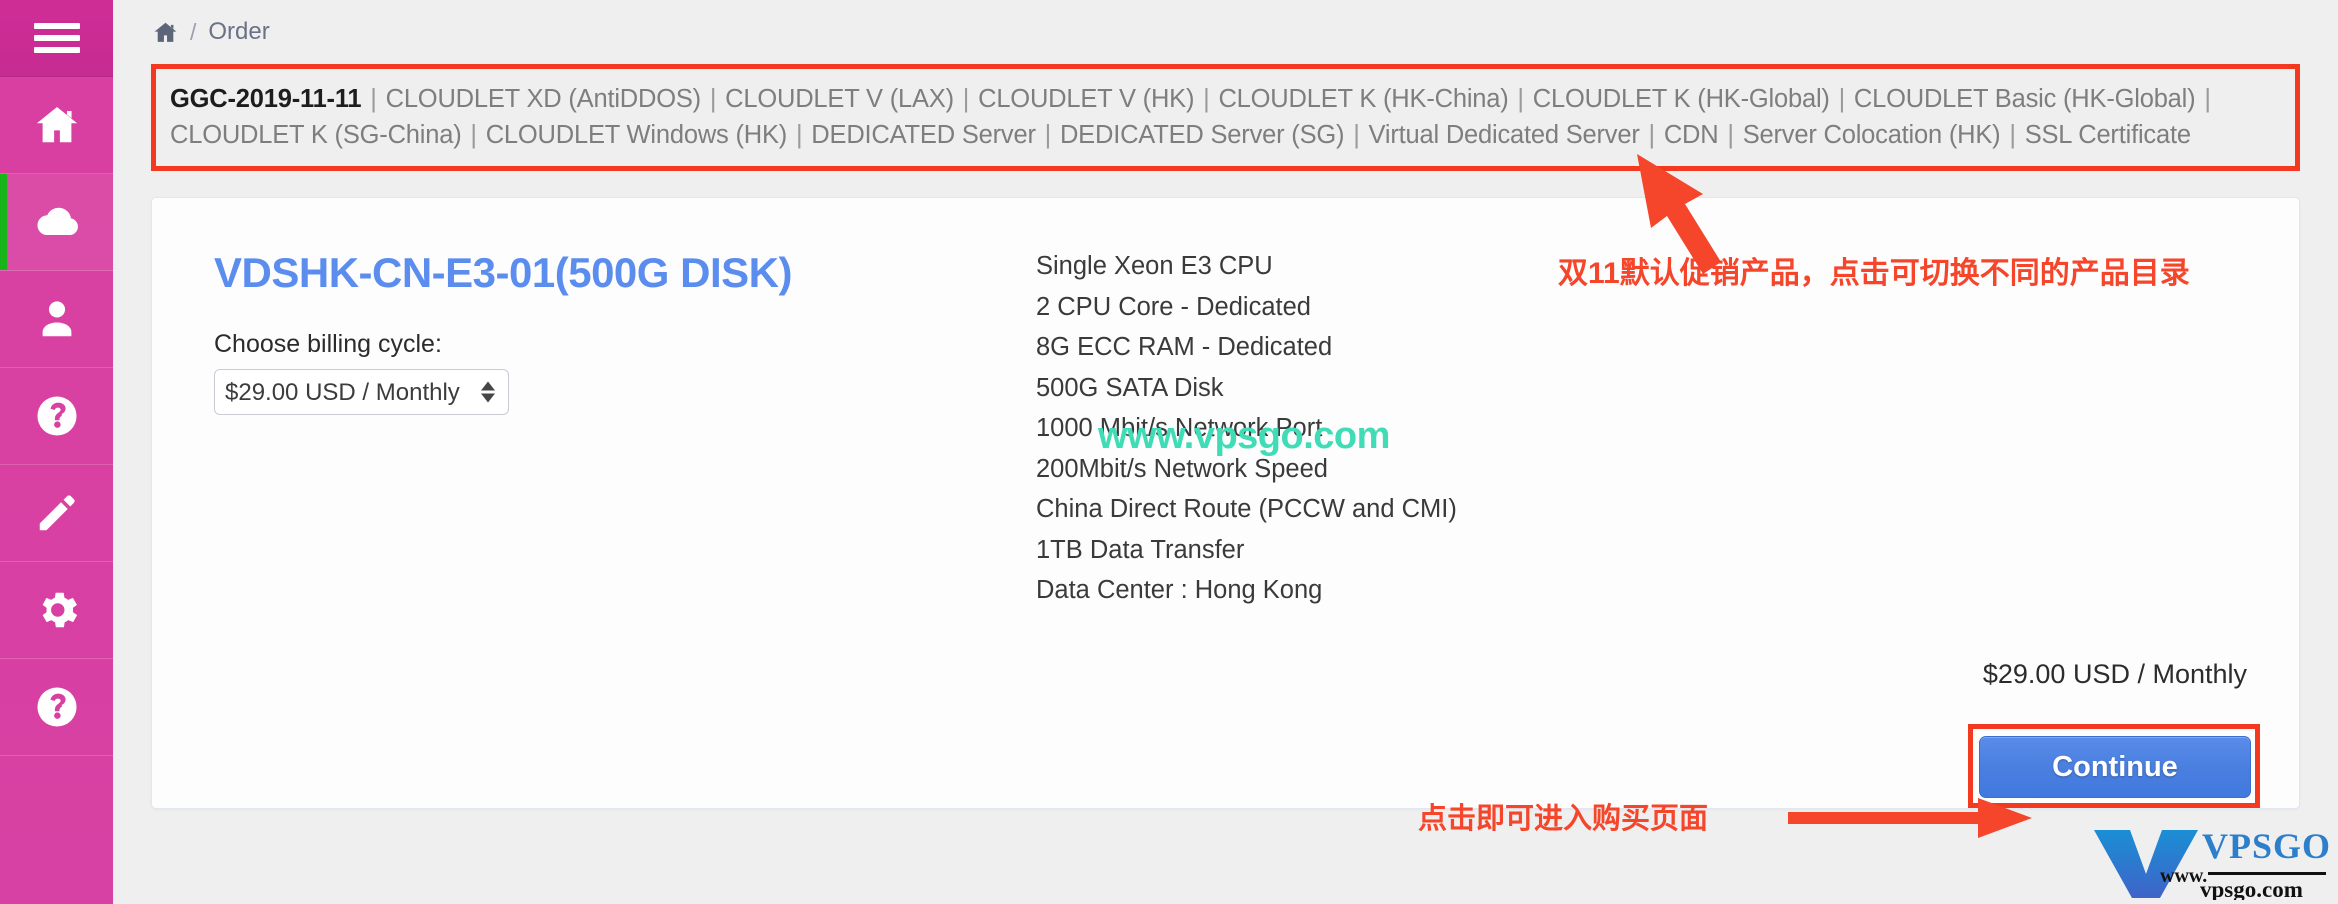 The height and width of the screenshot is (904, 2338). I want to click on cloud-icon, so click(57, 222).